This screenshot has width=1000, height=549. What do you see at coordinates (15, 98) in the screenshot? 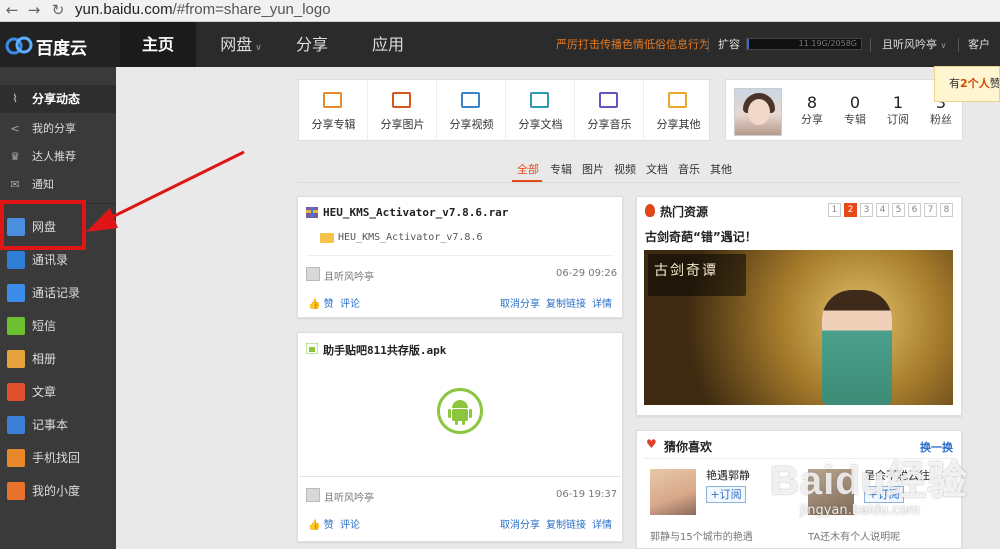
I see `activity-icon: ⌇` at bounding box center [15, 98].